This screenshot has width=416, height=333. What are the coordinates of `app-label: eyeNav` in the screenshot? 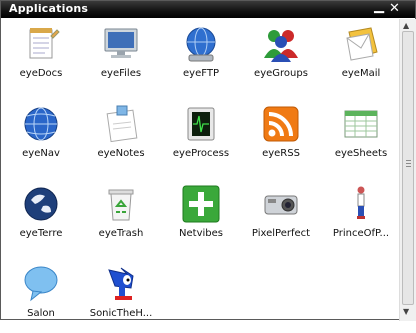 It's located at (41, 153).